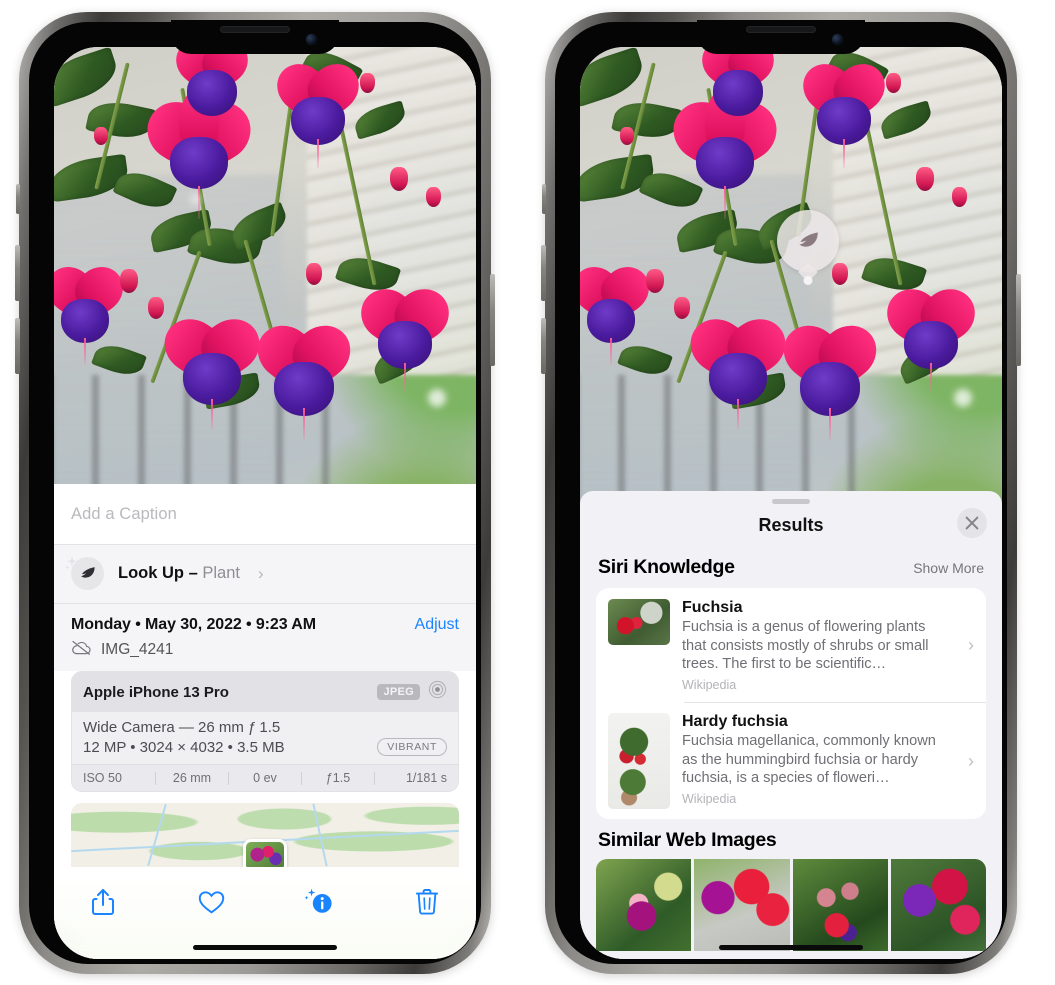 Image resolution: width=1055 pixels, height=985 pixels. I want to click on color-profile-badge: VIBRANT, so click(412, 747).